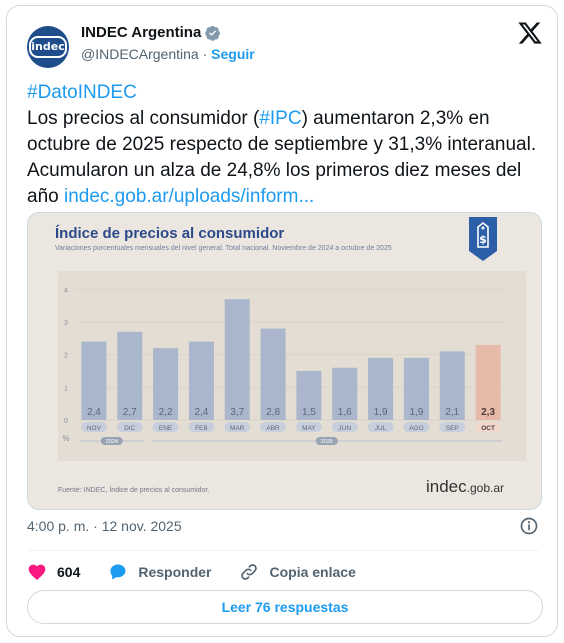  Describe the element at coordinates (273, 412) in the screenshot. I see `bar-value-label: 2,8` at that location.